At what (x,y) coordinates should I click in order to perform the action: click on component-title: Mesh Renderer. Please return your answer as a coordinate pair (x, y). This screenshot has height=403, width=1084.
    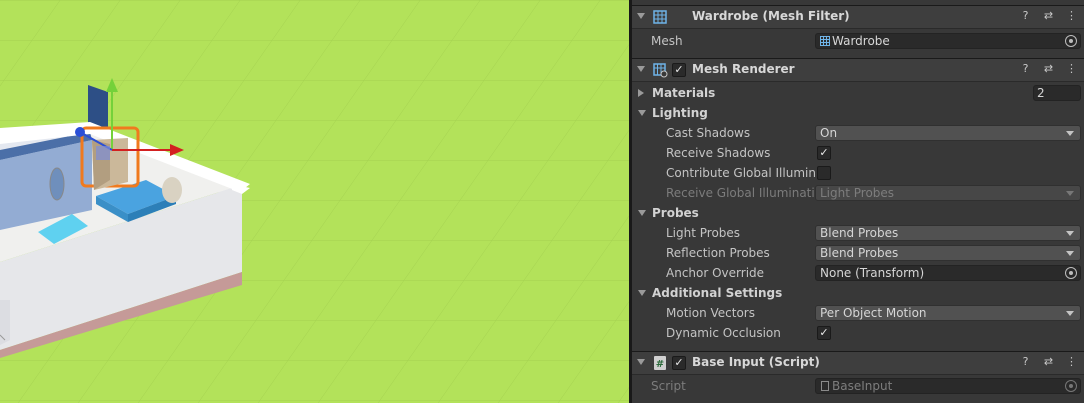
    Looking at the image, I should click on (743, 69).